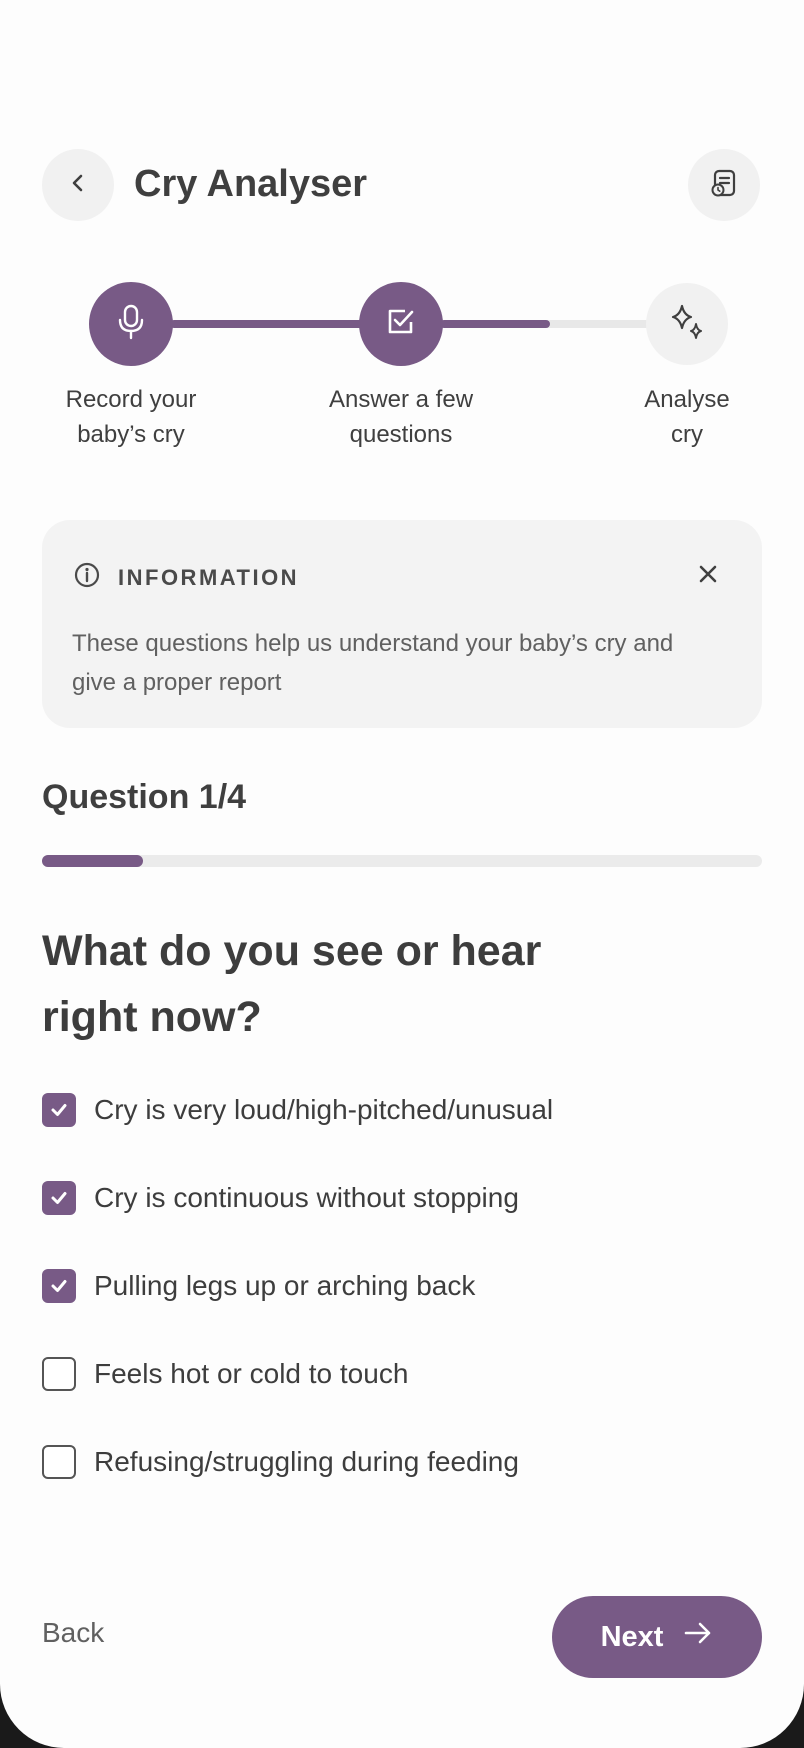 The image size is (804, 1748). Describe the element at coordinates (251, 1373) in the screenshot. I see `option-label: Feels hot or cold to touch` at that location.